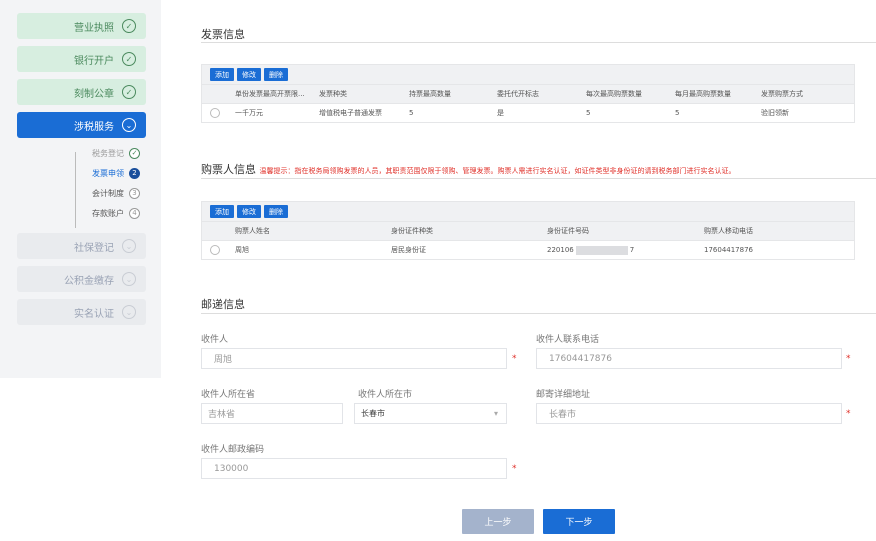 Image resolution: width=876 pixels, height=541 pixels. I want to click on column-header: 持票最高数量, so click(430, 94).